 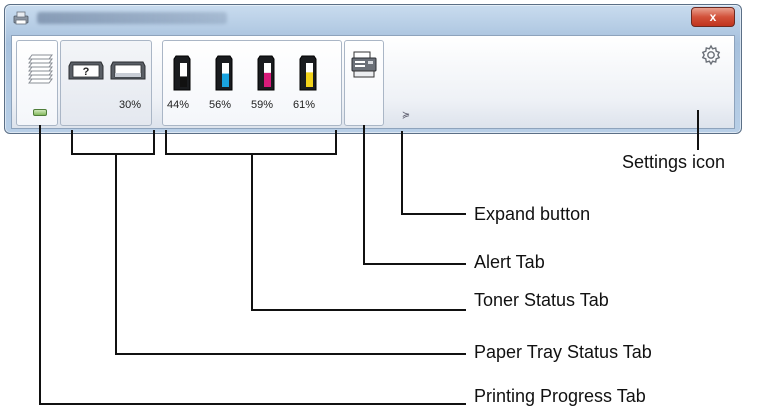 I want to click on callout-printing-progress-tab: Printing Progress Tab, so click(x=560, y=396).